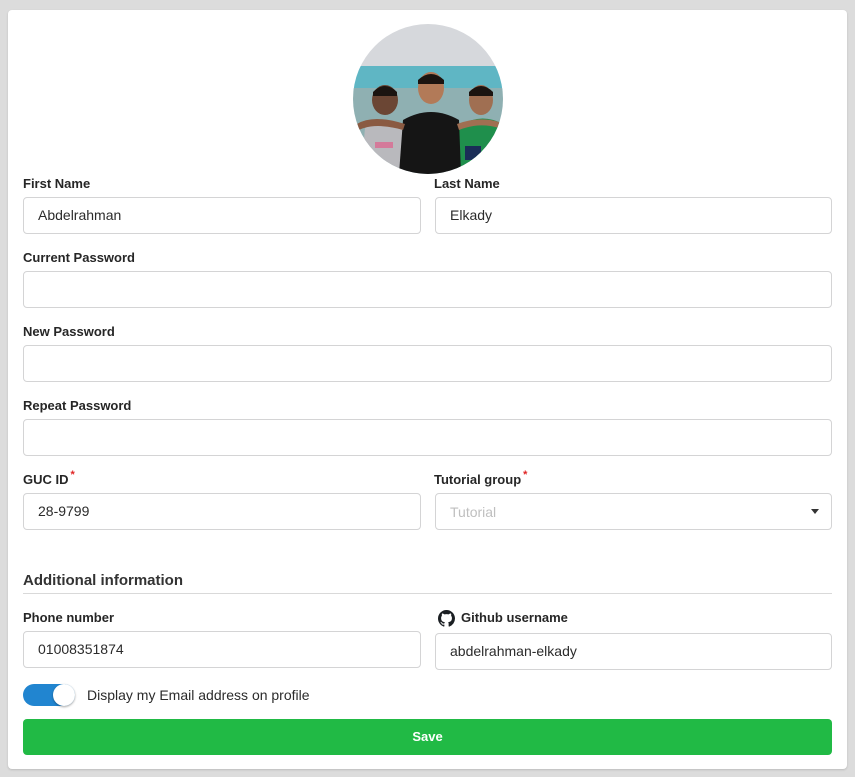 The image size is (855, 777). I want to click on repeat-password-label: Repeat Password, so click(77, 405).